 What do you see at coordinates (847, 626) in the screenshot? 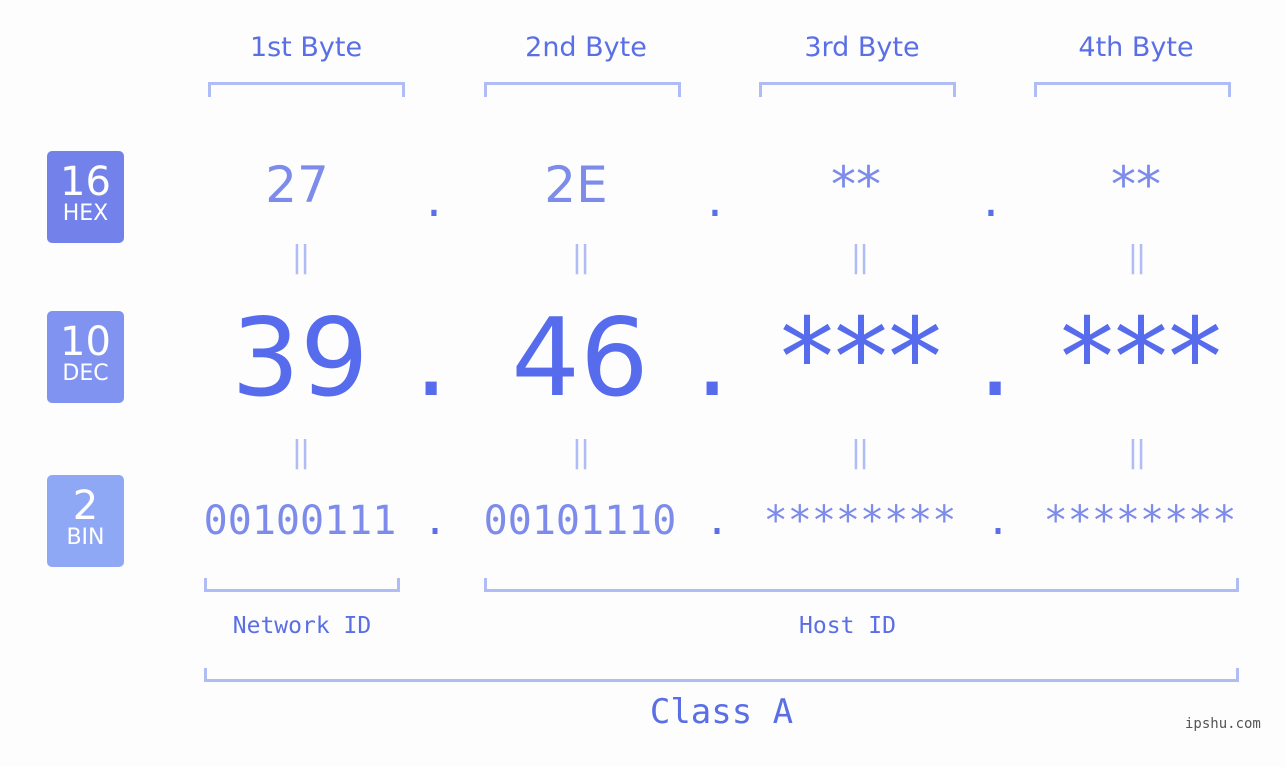
I see `host-id-label: Host ID` at bounding box center [847, 626].